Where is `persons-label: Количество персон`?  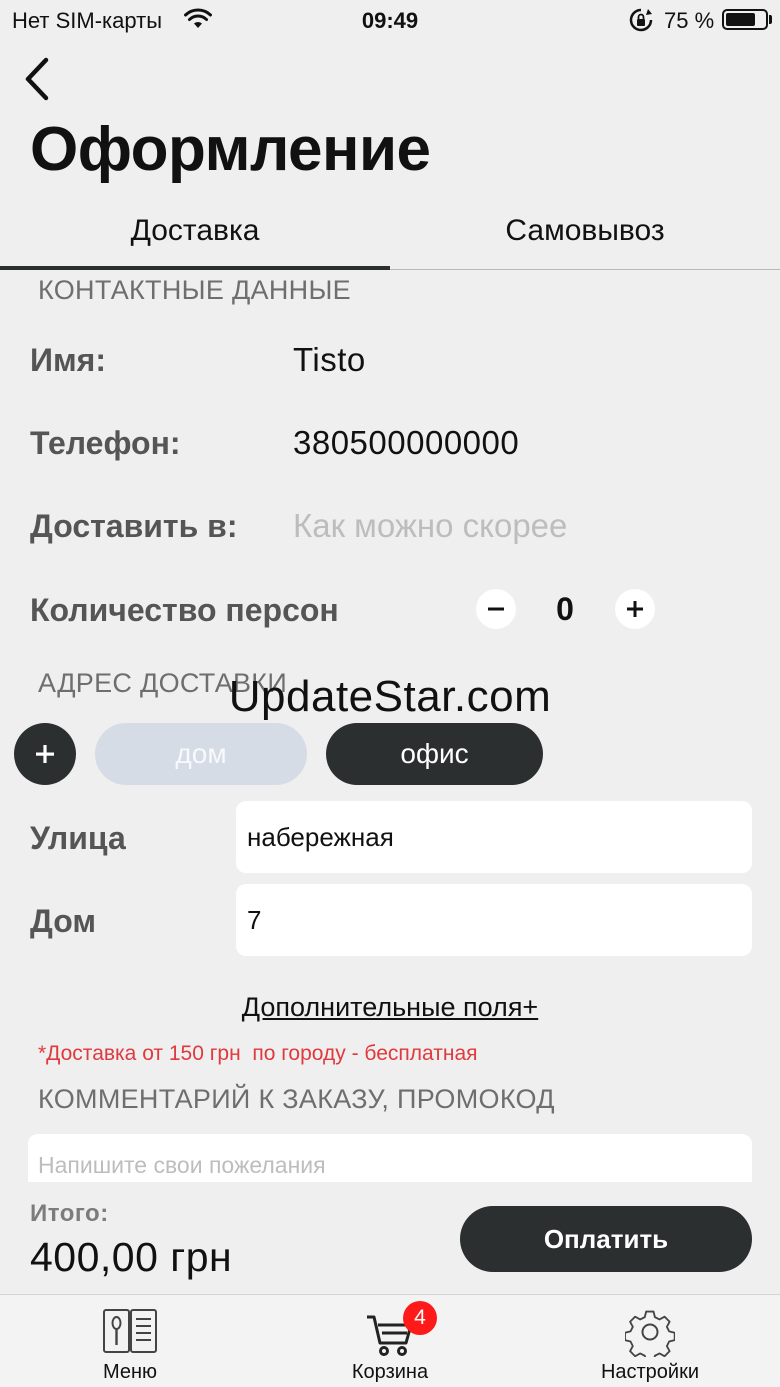
persons-label: Количество персон is located at coordinates (184, 610).